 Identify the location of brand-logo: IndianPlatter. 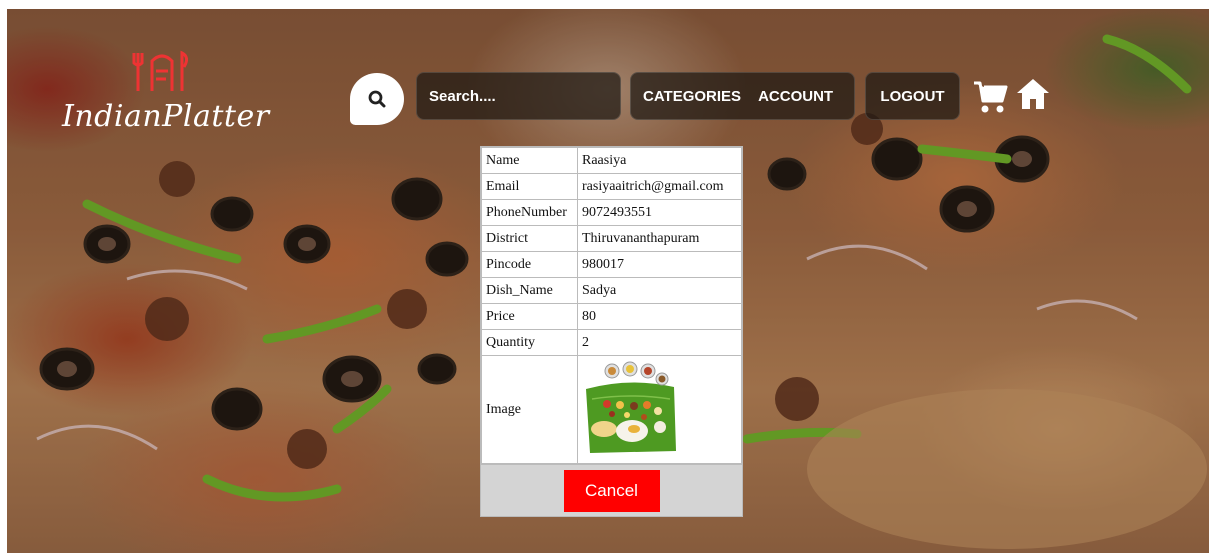
(167, 92).